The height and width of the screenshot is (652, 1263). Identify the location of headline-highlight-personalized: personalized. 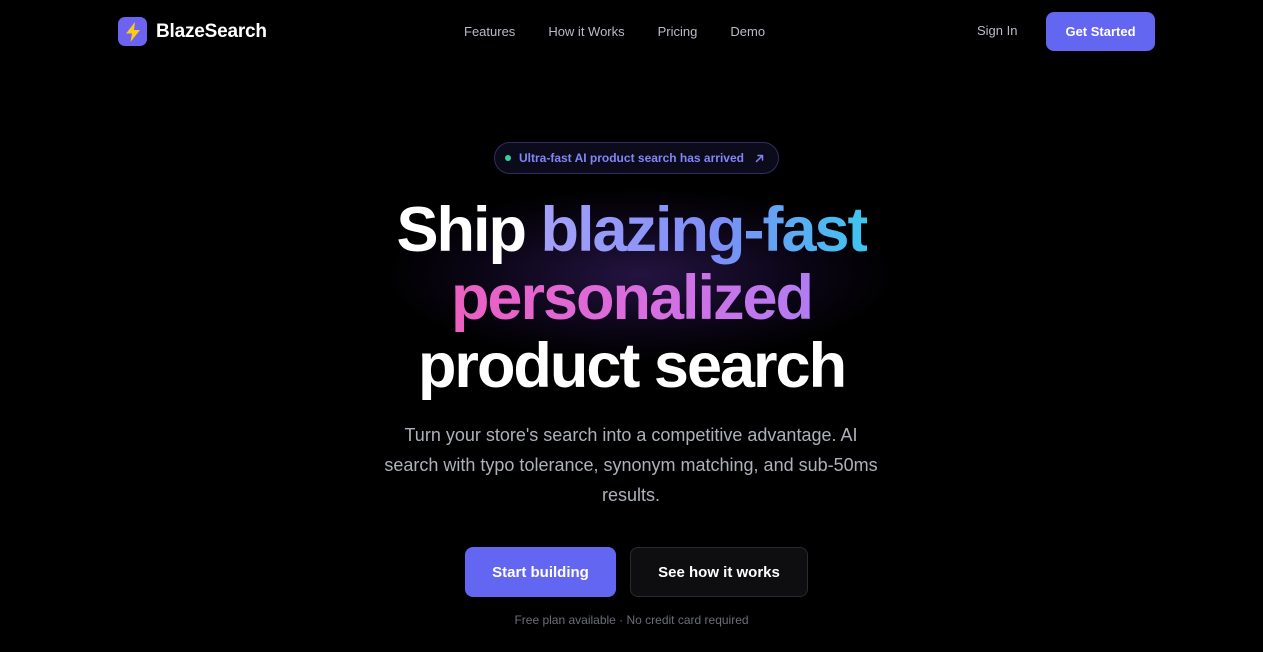
(632, 298).